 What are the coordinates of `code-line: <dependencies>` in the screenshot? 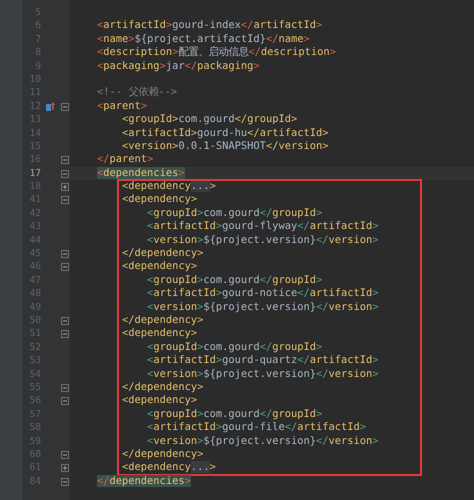 It's located at (141, 172).